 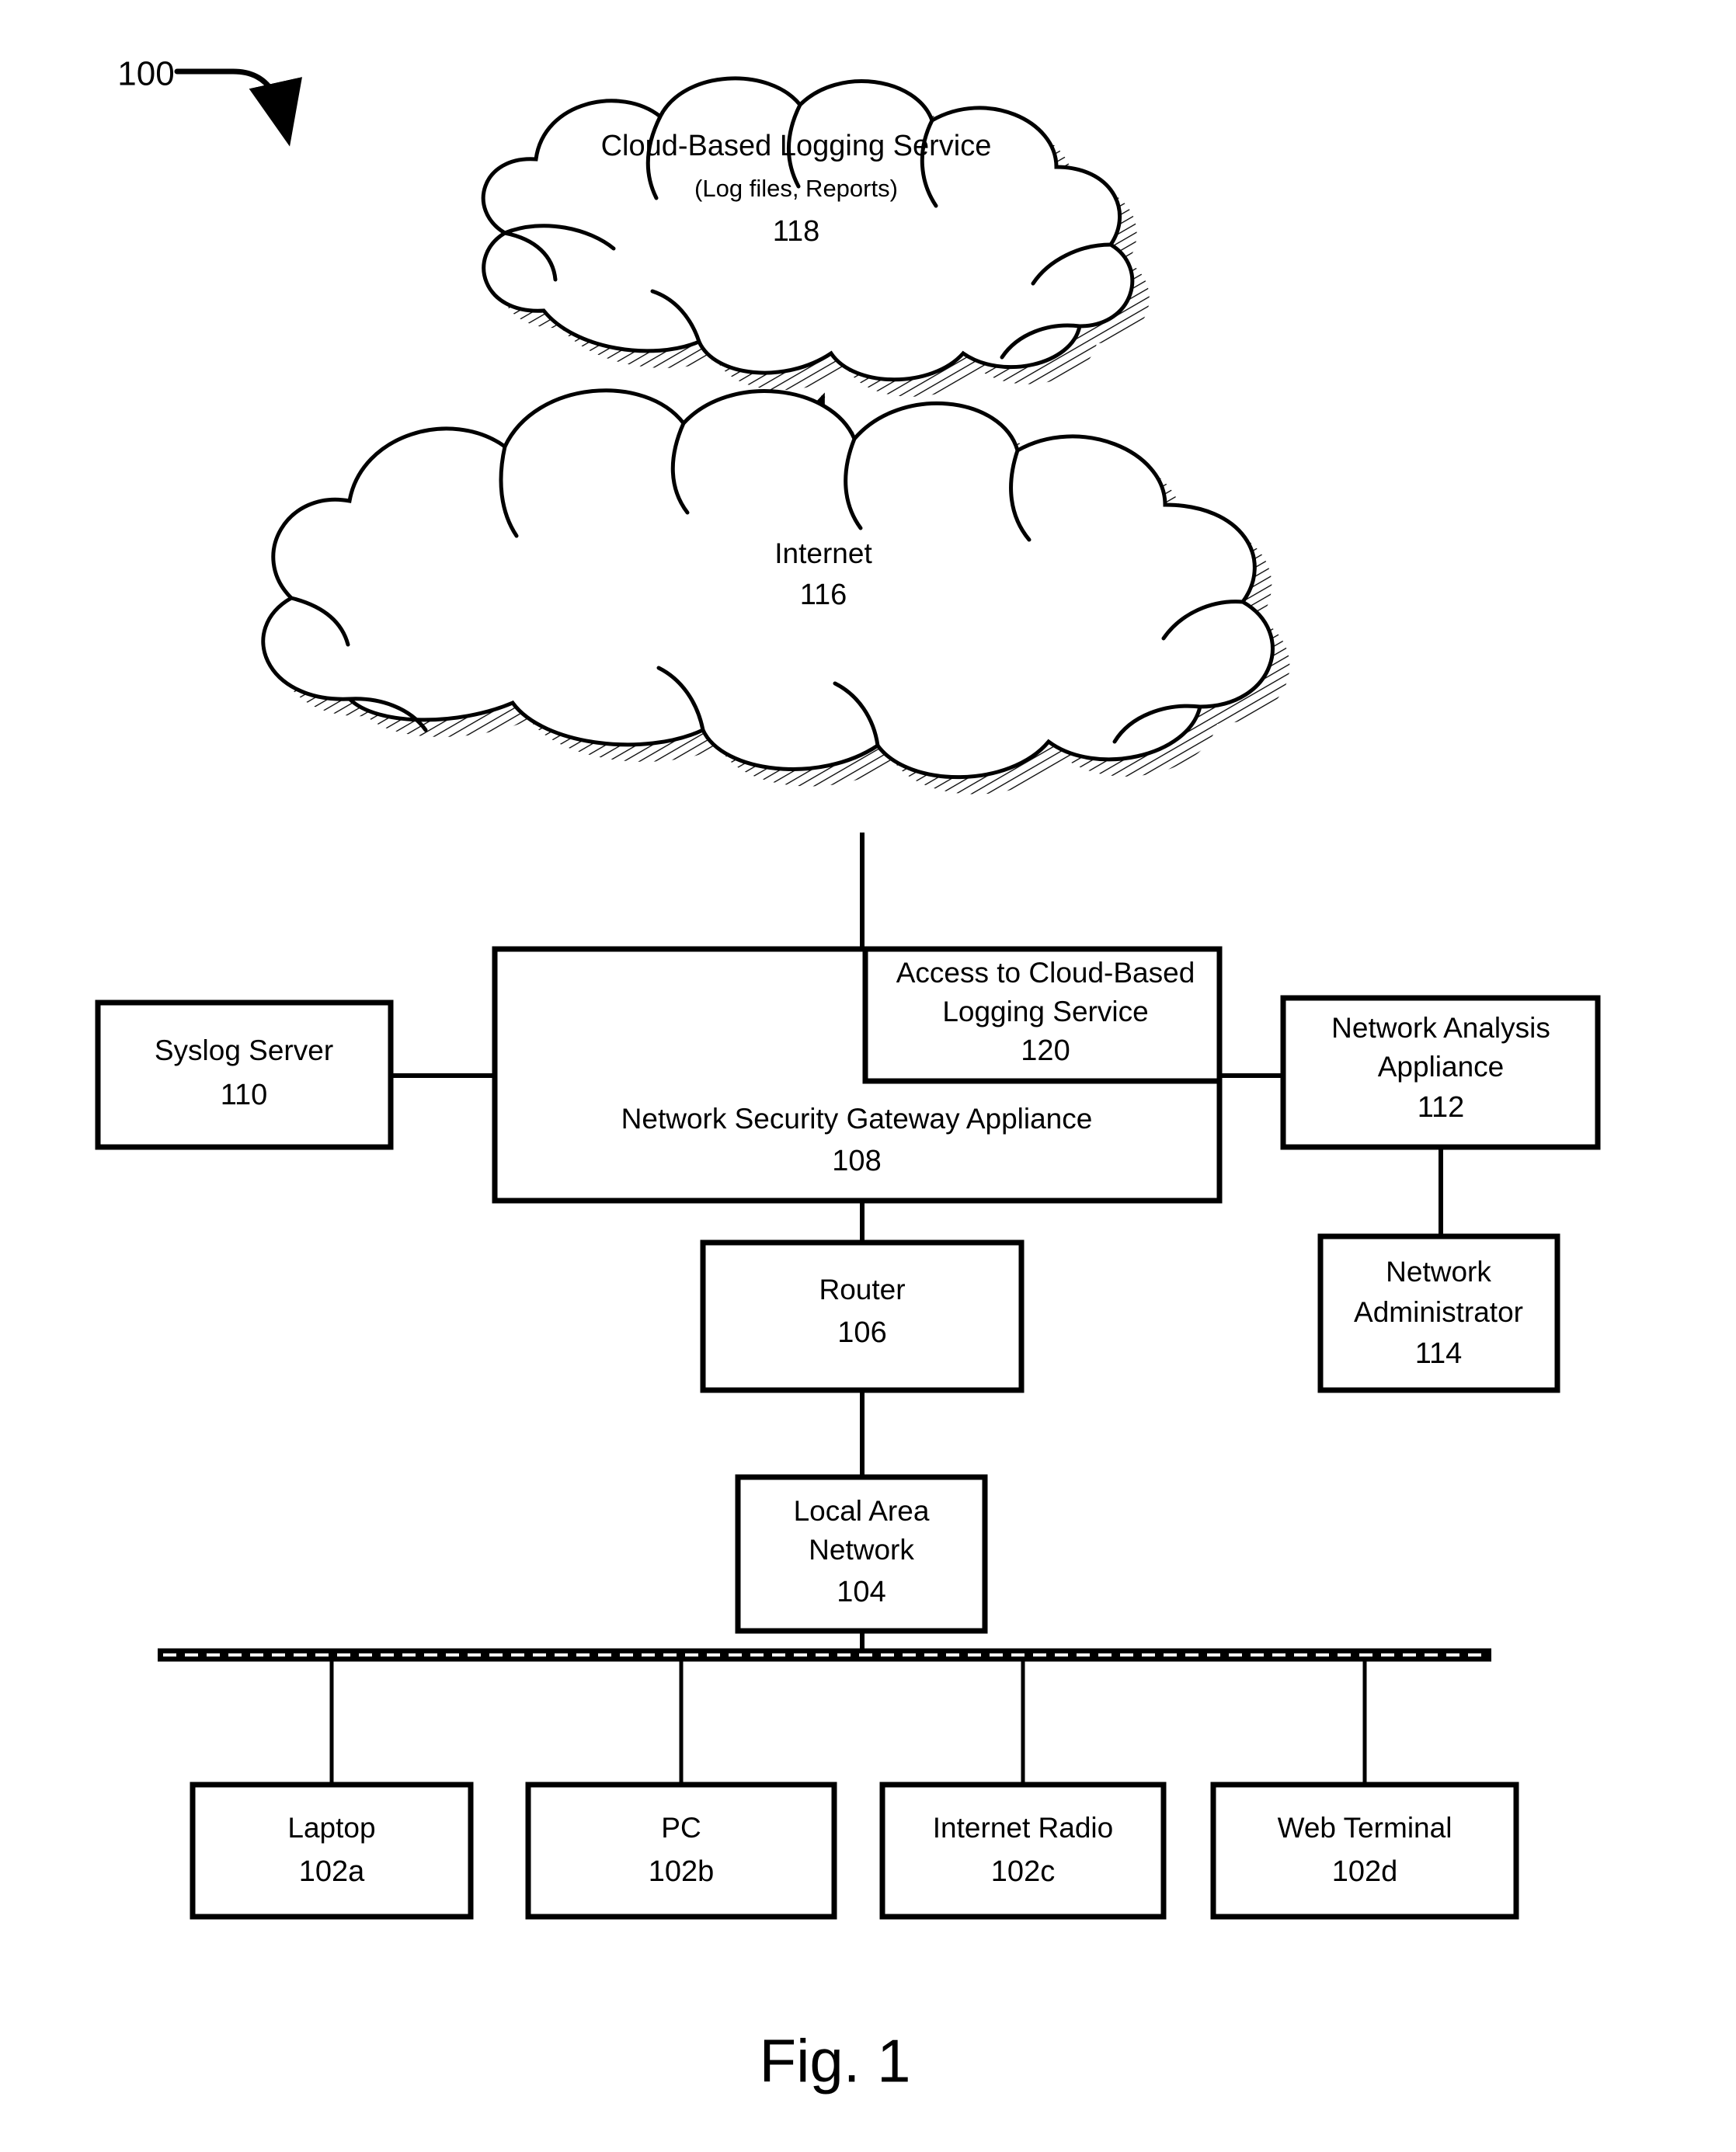 I want to click on box-network-analysis-appliance: Network Analysis Appliance 112, so click(x=1440, y=1072).